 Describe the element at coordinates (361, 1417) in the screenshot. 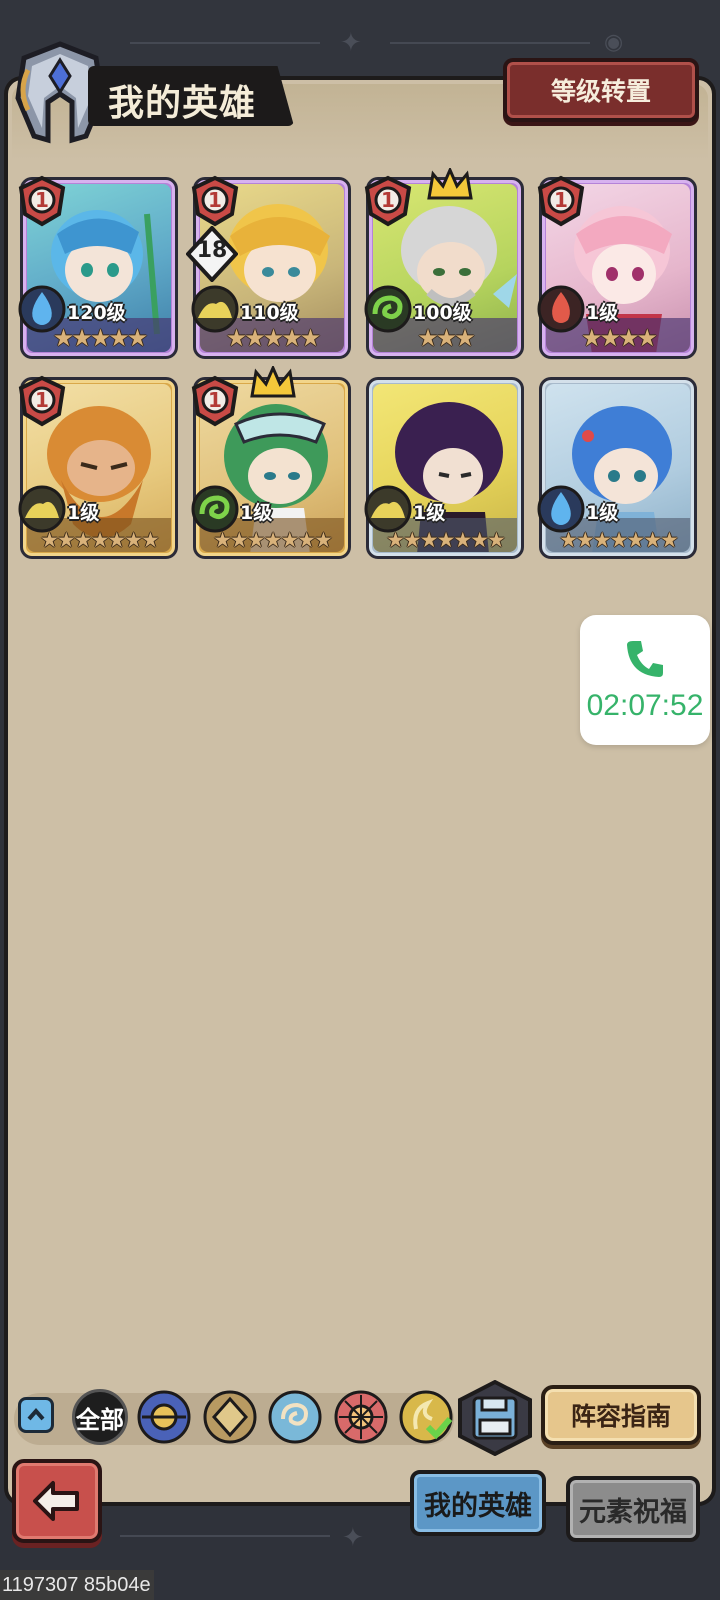

I see `filter-fire-icon` at that location.